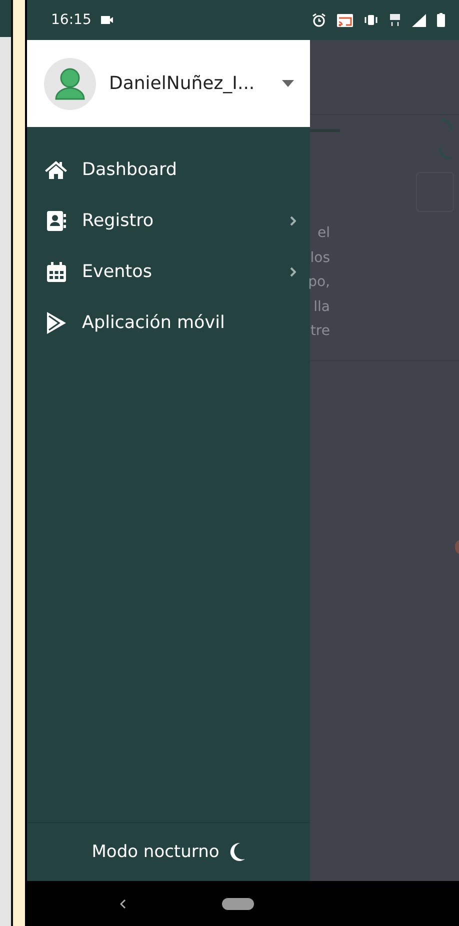 Image resolution: width=459 pixels, height=926 pixels. Describe the element at coordinates (168, 322) in the screenshot. I see `menu-item: Aplicación móvil` at that location.